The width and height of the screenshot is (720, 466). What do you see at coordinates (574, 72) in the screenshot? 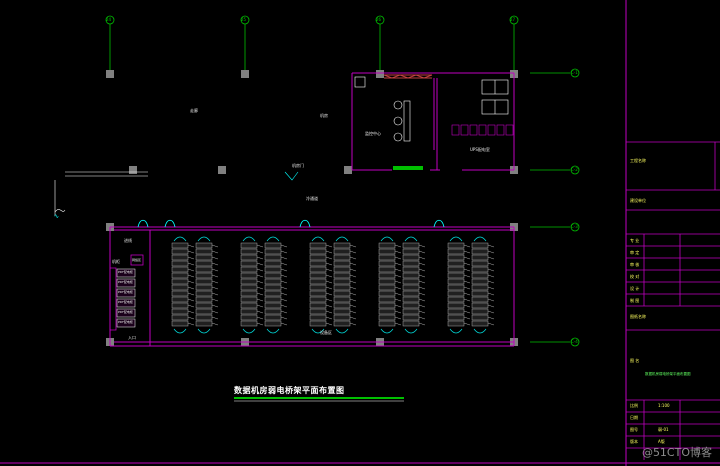
I see `grid-label-c1: C-1` at bounding box center [574, 72].